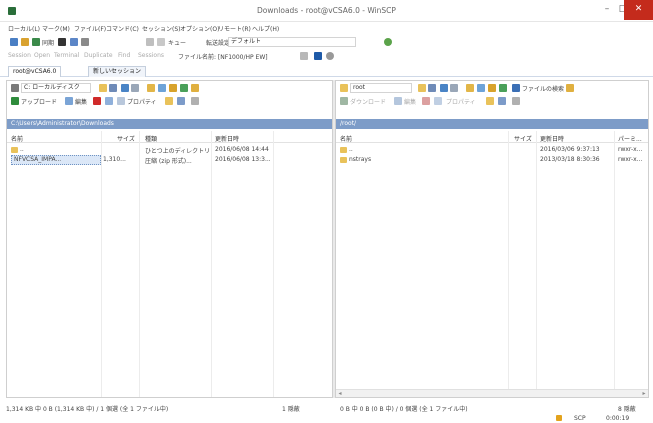  Describe the element at coordinates (14, 42) in the screenshot. I see `compare-icon` at that location.